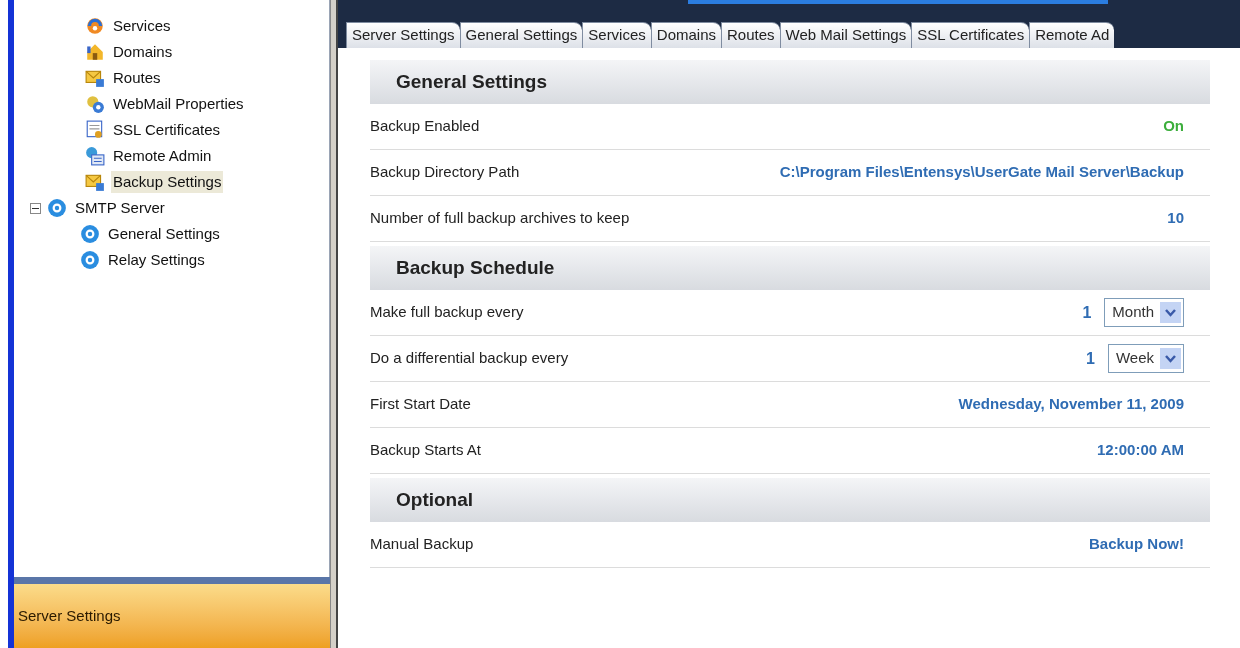 This screenshot has height=648, width=1240. I want to click on unit-dropdown: Month, so click(1144, 312).